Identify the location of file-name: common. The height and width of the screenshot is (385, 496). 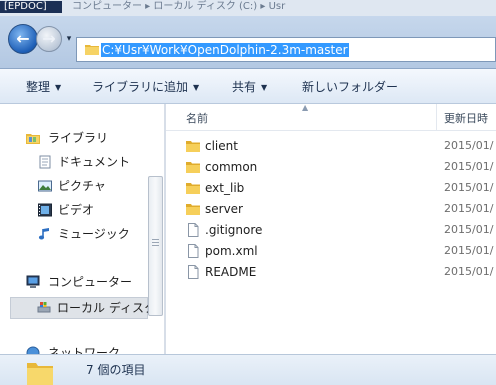
(231, 167).